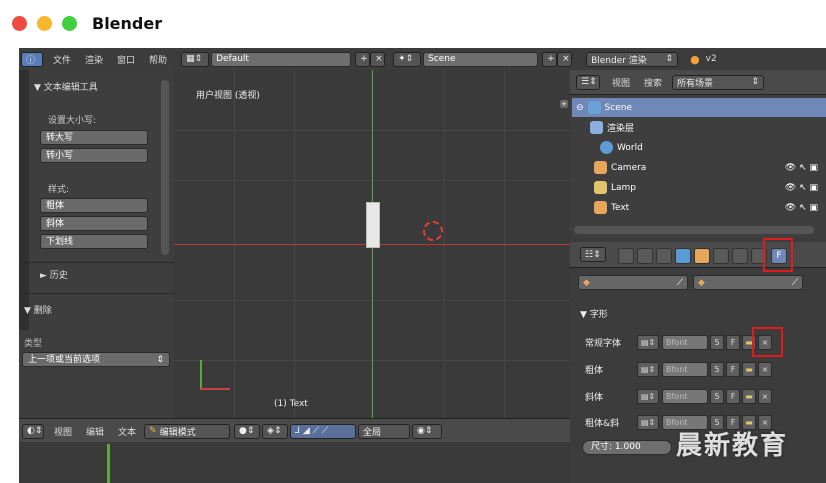 The height and width of the screenshot is (483, 826). Describe the element at coordinates (565, 59) in the screenshot. I see `scene-remove-icon: ×` at that location.